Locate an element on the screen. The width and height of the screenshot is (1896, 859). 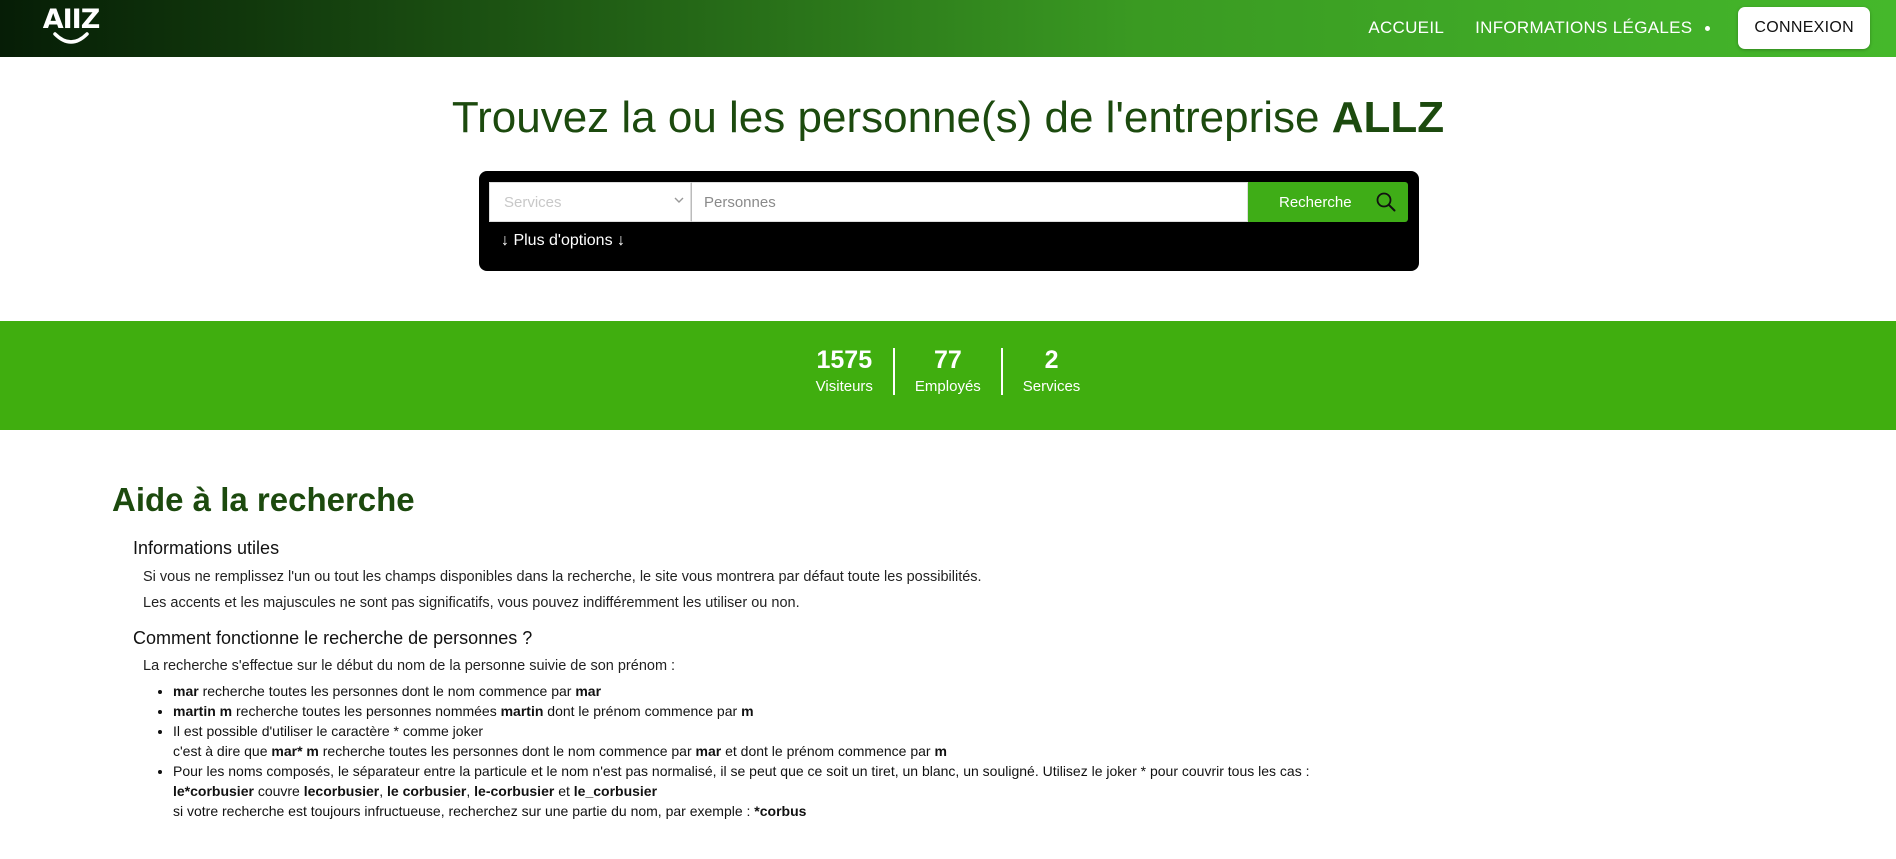
stats-row: 1575 Visiteurs 77 Employés 2 Services is located at coordinates (948, 371).